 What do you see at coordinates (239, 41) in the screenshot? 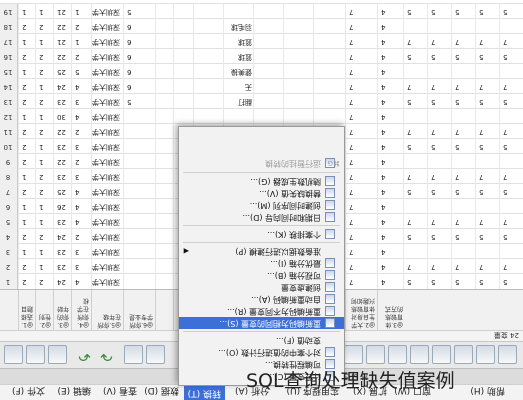
I see `table-cell: 篮球` at bounding box center [239, 41].